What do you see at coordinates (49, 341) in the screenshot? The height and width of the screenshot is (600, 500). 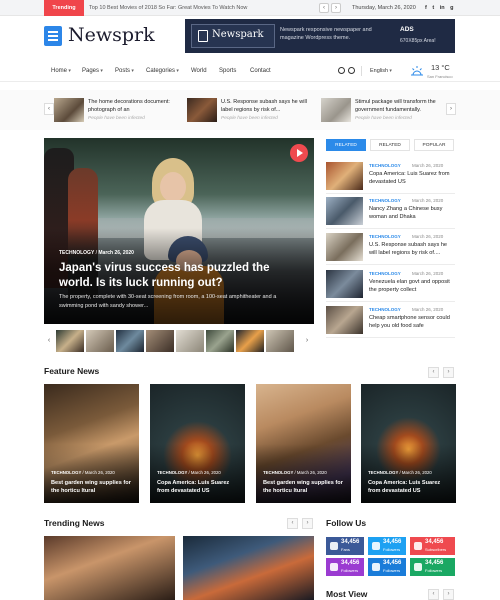 I see `thumbs-prev-button: ‹` at bounding box center [49, 341].